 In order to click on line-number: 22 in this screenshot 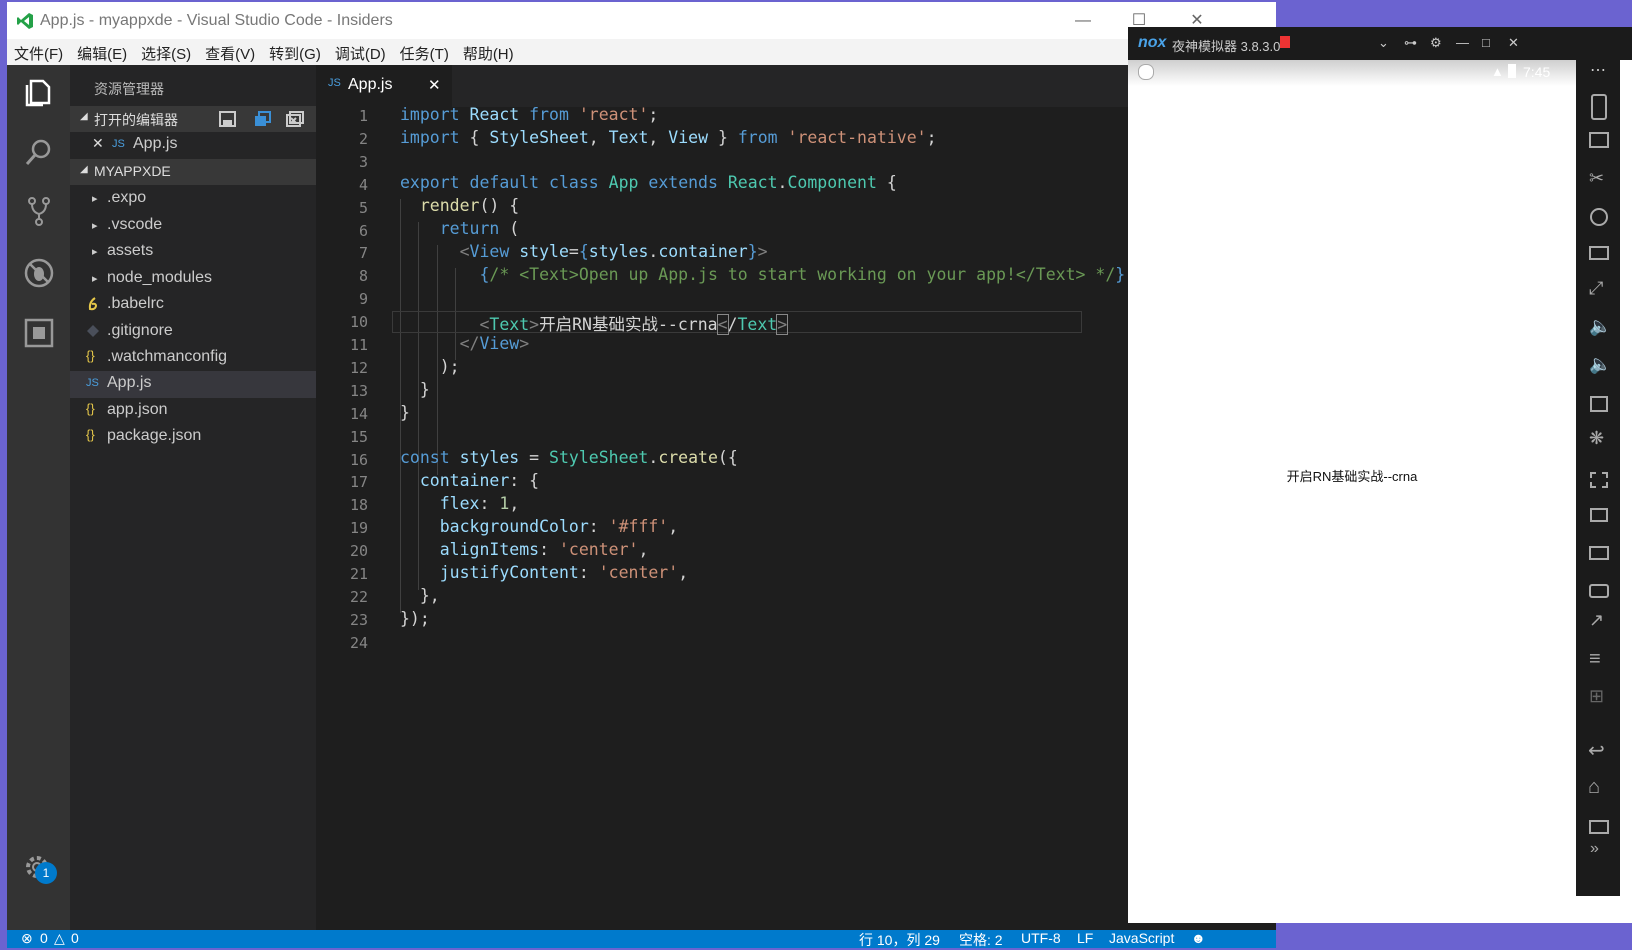, I will do `click(358, 596)`.